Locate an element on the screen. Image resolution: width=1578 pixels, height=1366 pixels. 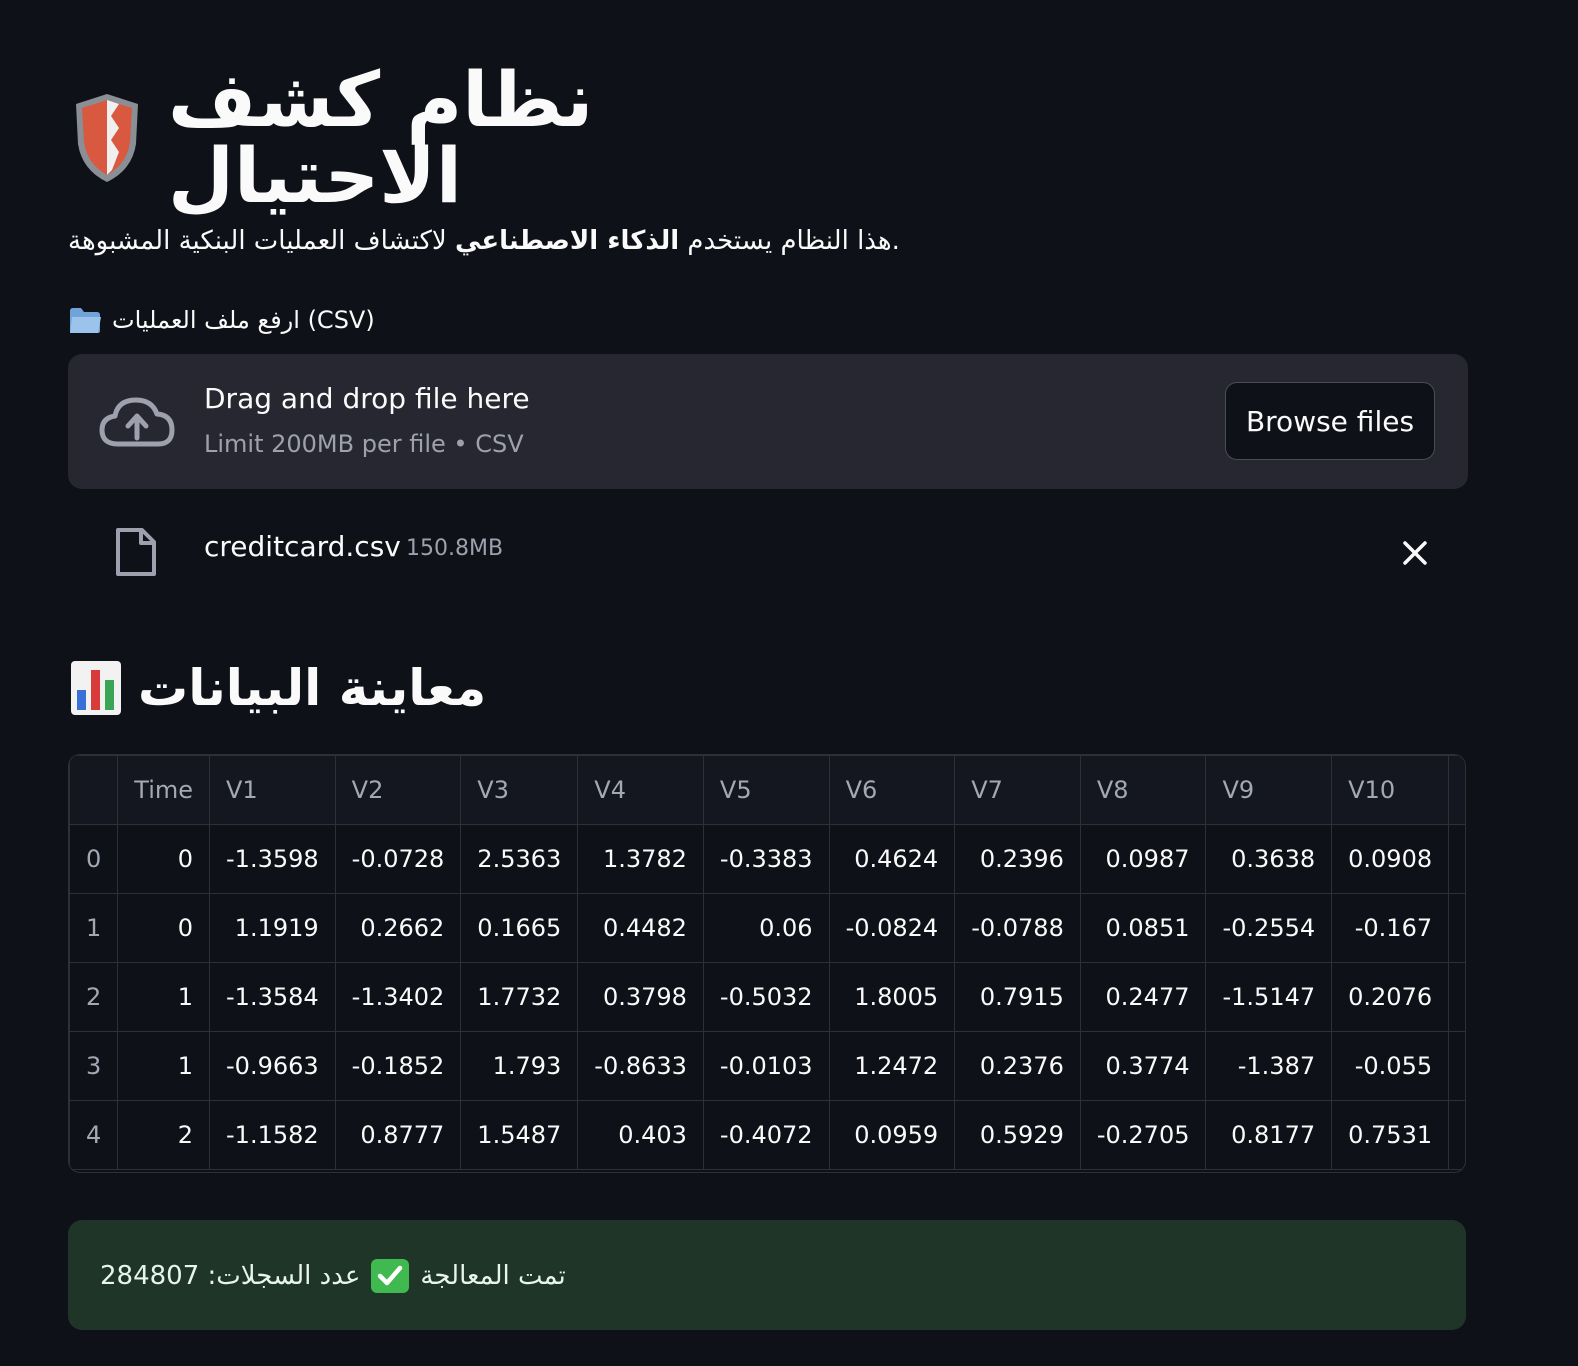
table-cell: 0.2376 is located at coordinates (1017, 1066).